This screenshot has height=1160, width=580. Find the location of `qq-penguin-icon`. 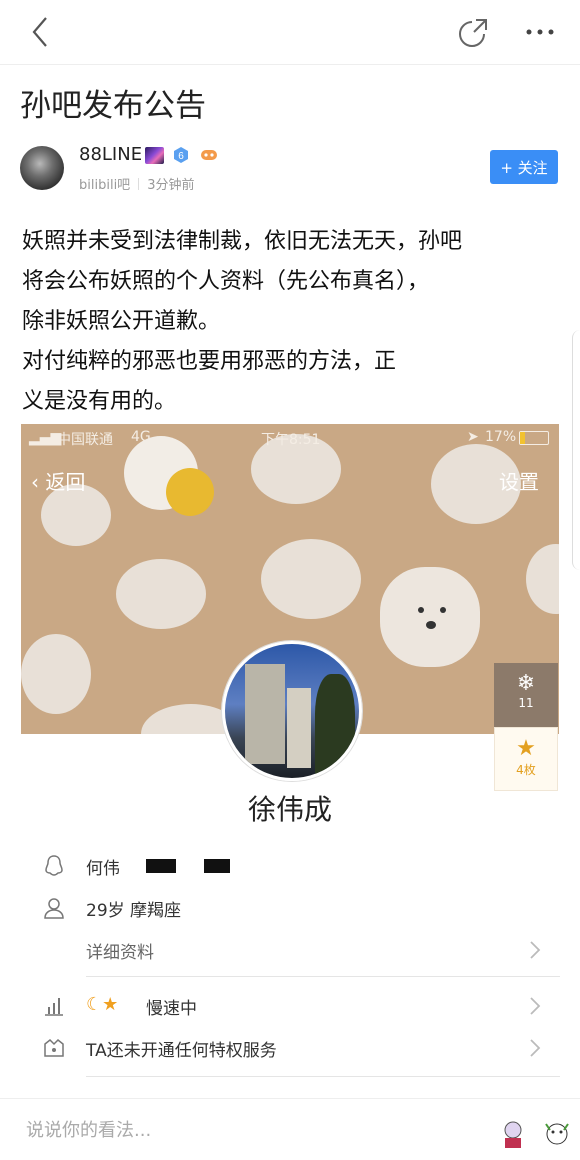

qq-penguin-icon is located at coordinates (54, 865).